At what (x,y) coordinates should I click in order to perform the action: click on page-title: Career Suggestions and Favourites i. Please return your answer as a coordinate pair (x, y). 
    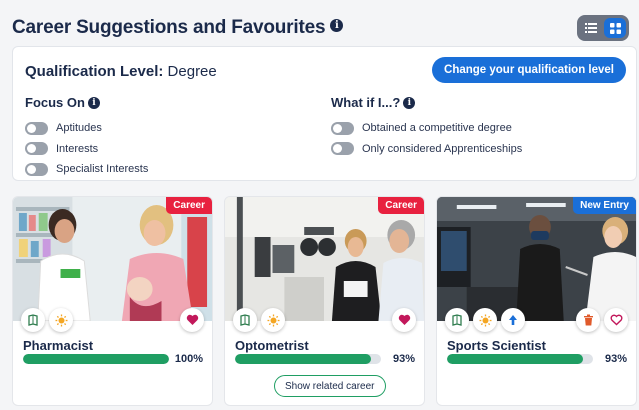
    Looking at the image, I should click on (178, 28).